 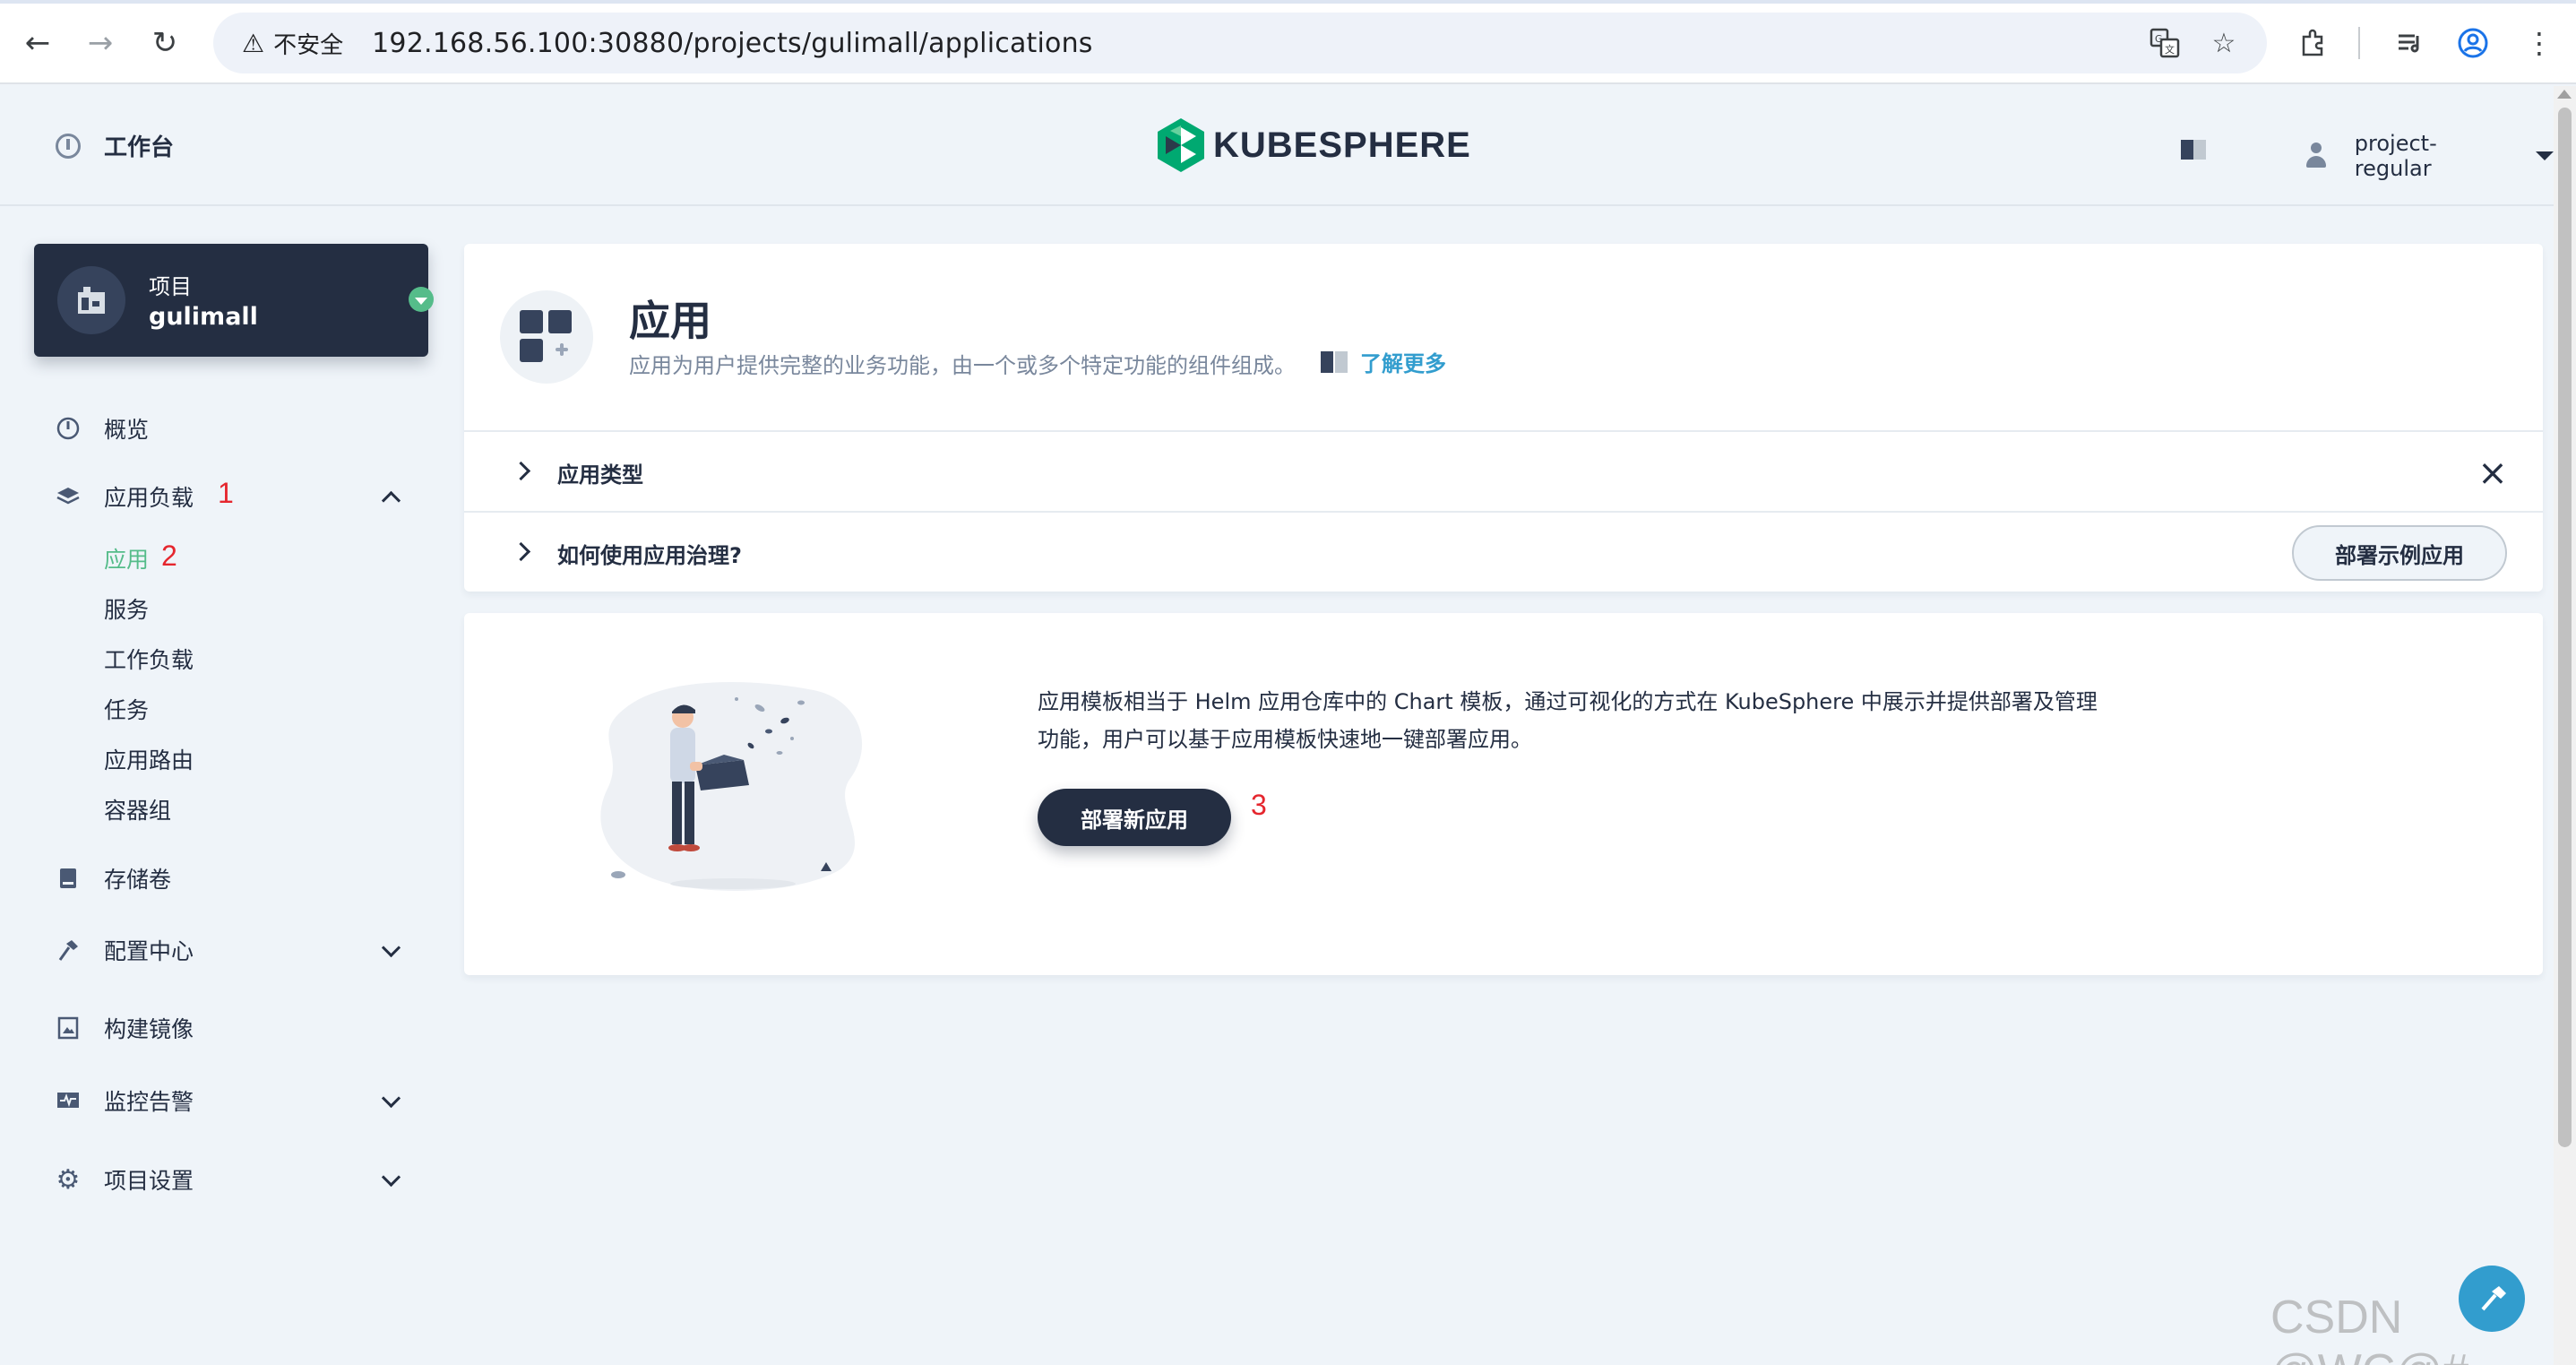 I want to click on annotation-2: 2, so click(x=169, y=556).